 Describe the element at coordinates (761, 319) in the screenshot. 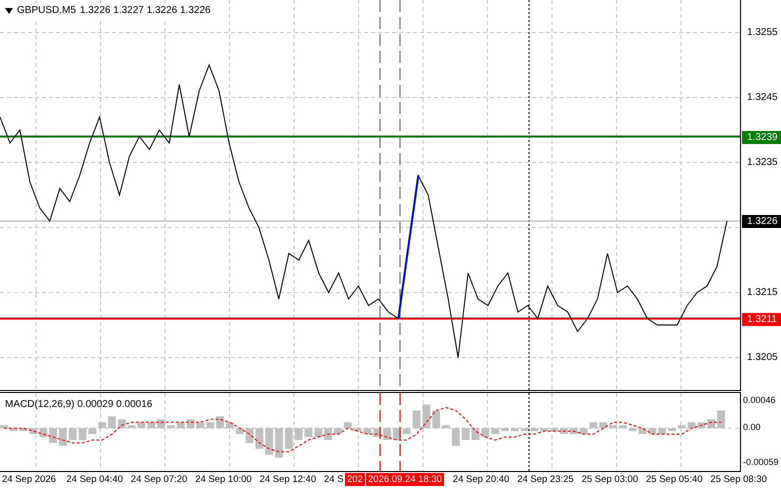

I see `price-tag: 1.3211` at that location.